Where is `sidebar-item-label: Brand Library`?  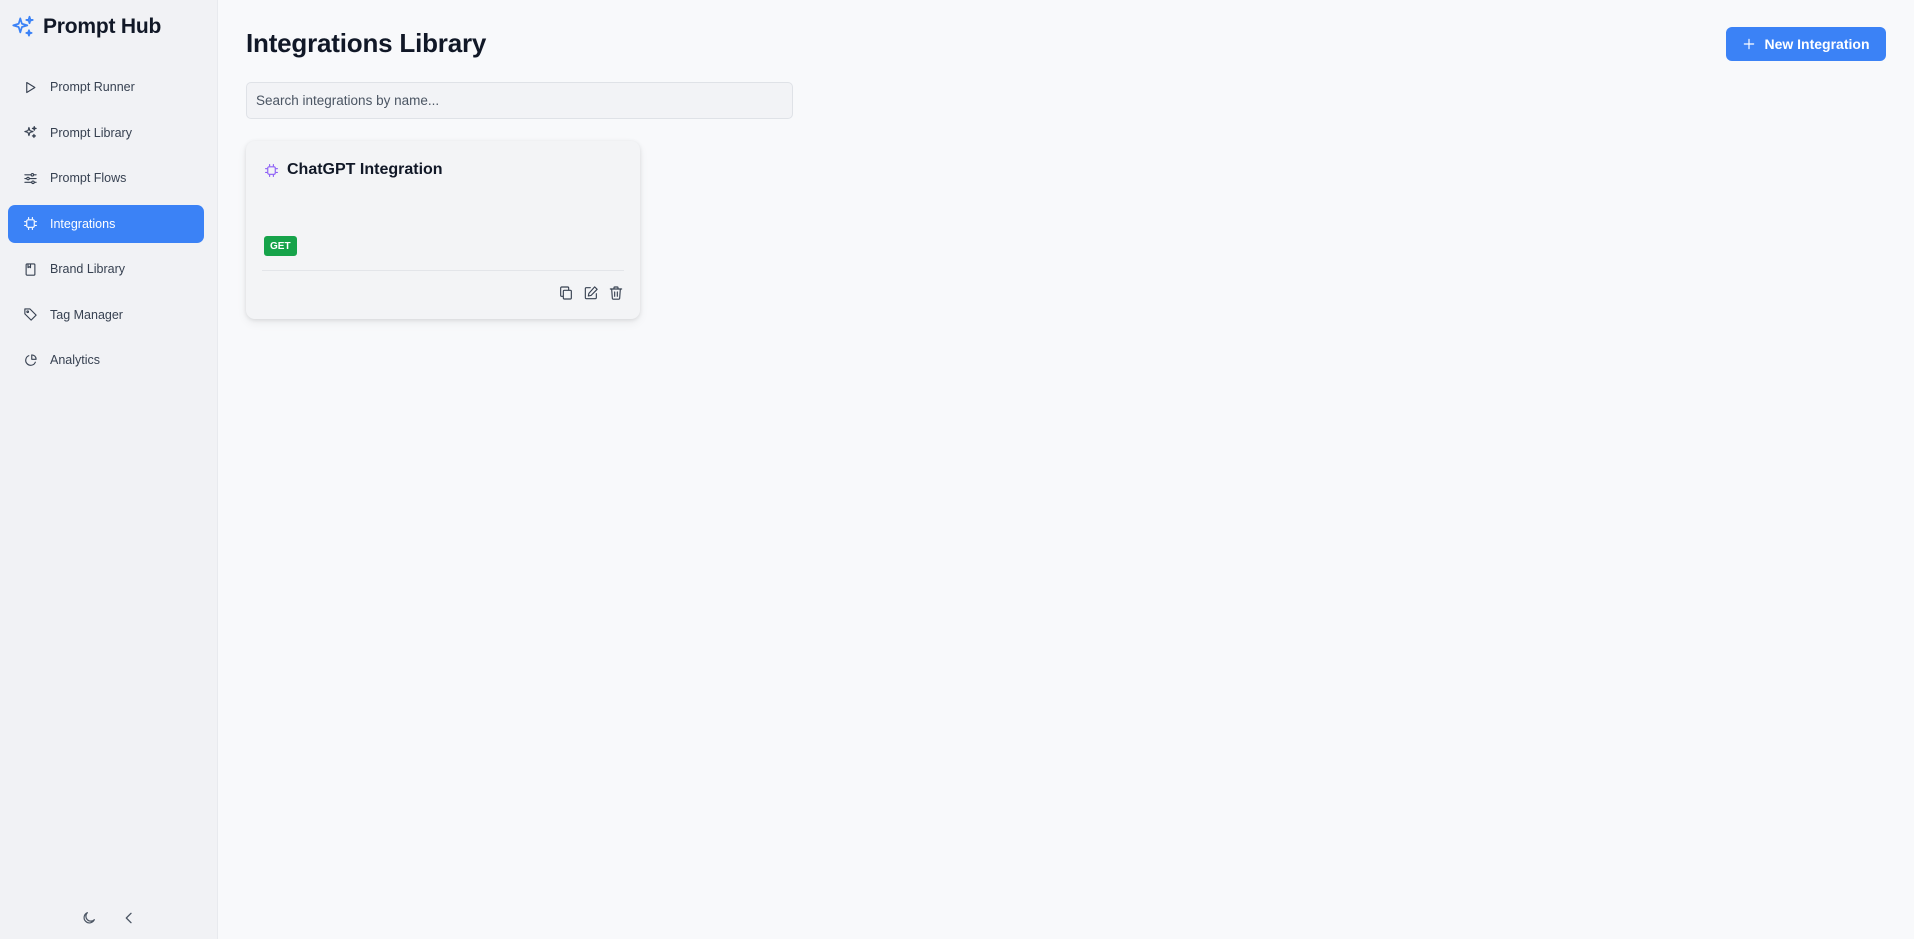
sidebar-item-label: Brand Library is located at coordinates (88, 269).